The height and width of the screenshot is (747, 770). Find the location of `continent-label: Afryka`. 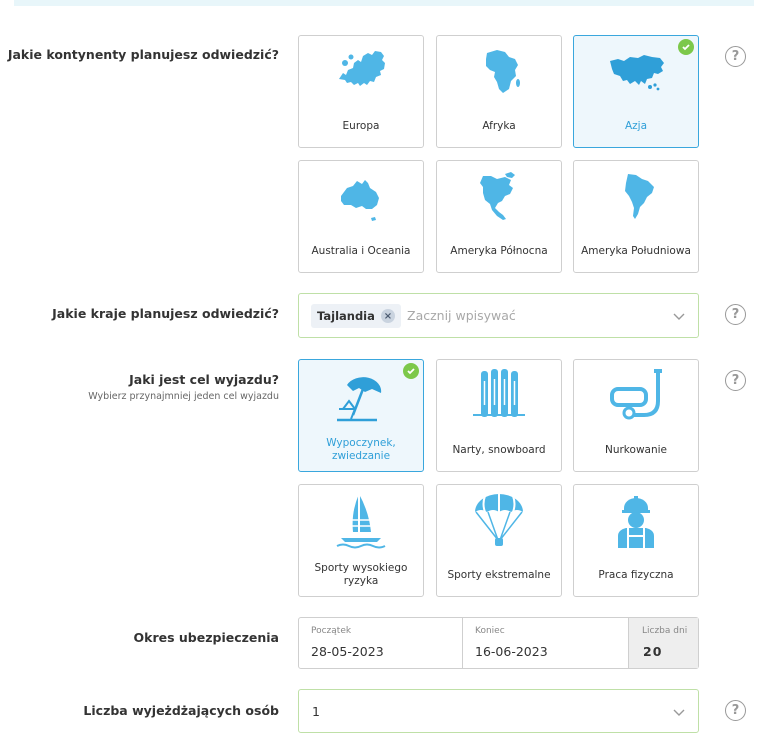

continent-label: Afryka is located at coordinates (499, 125).